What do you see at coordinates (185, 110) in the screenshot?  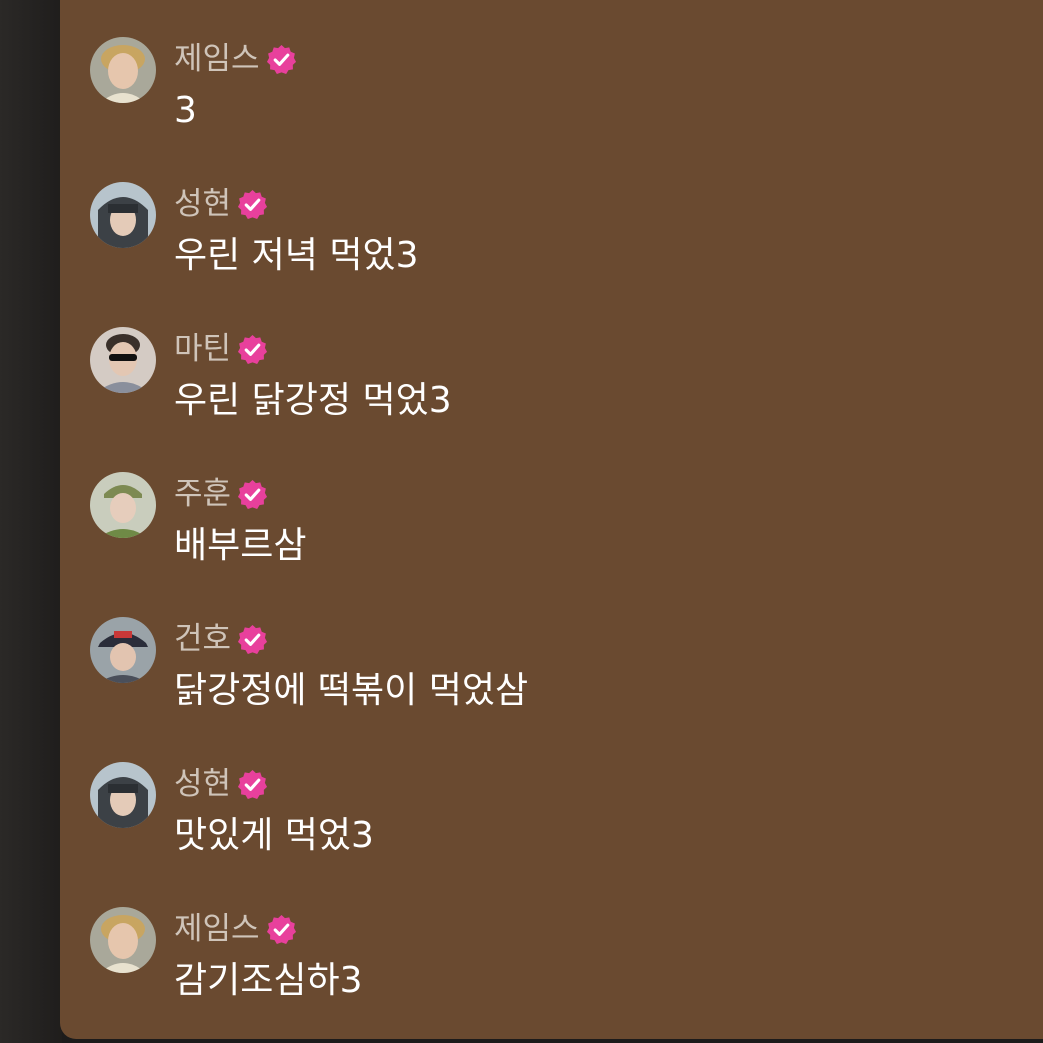 I see `message-text: 3` at bounding box center [185, 110].